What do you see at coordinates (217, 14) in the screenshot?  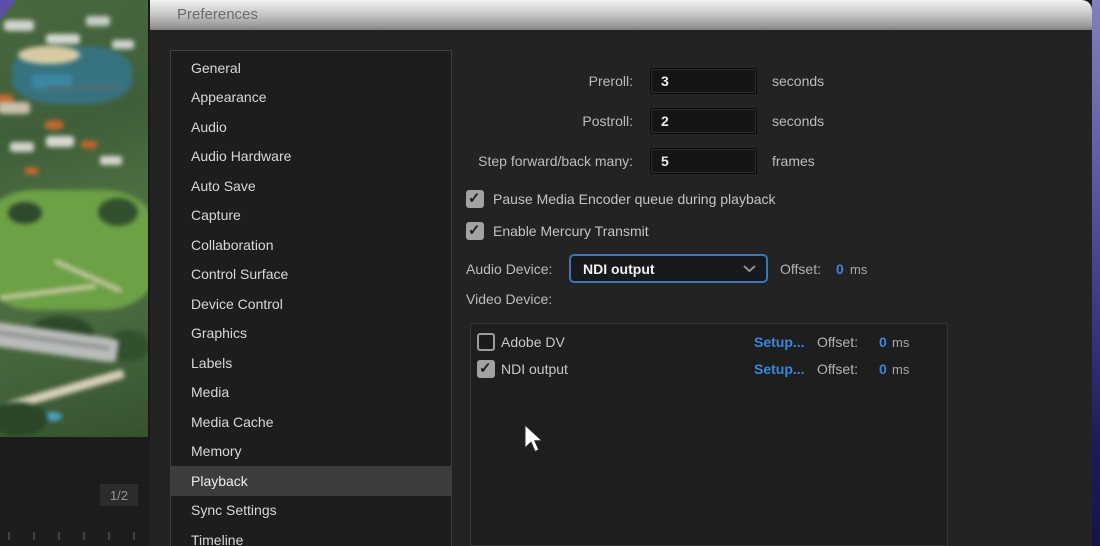 I see `dialog-title: Preferences` at bounding box center [217, 14].